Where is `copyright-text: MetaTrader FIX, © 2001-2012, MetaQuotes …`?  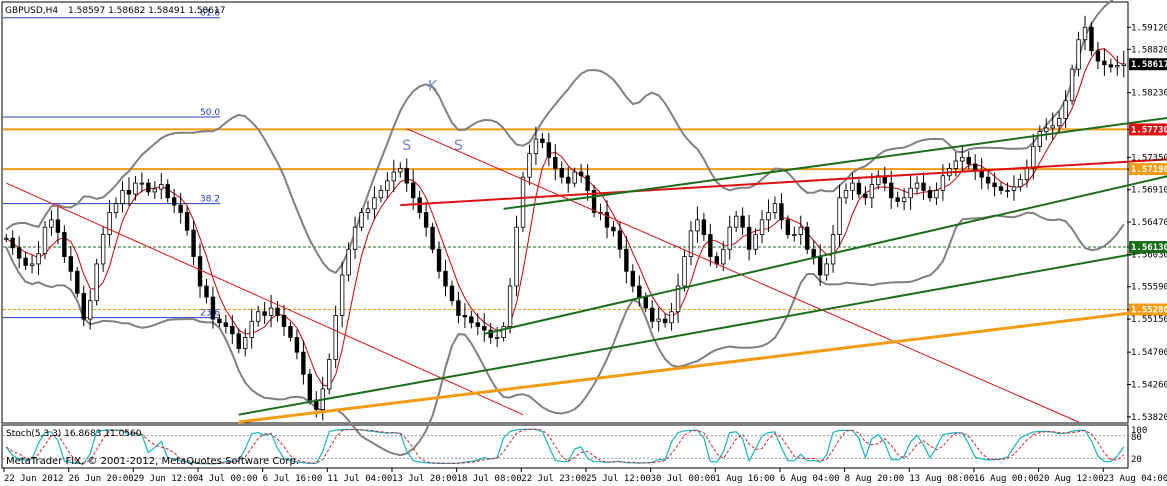
copyright-text: MetaTrader FIX, © 2001-2012, MetaQuotes … is located at coordinates (152, 461).